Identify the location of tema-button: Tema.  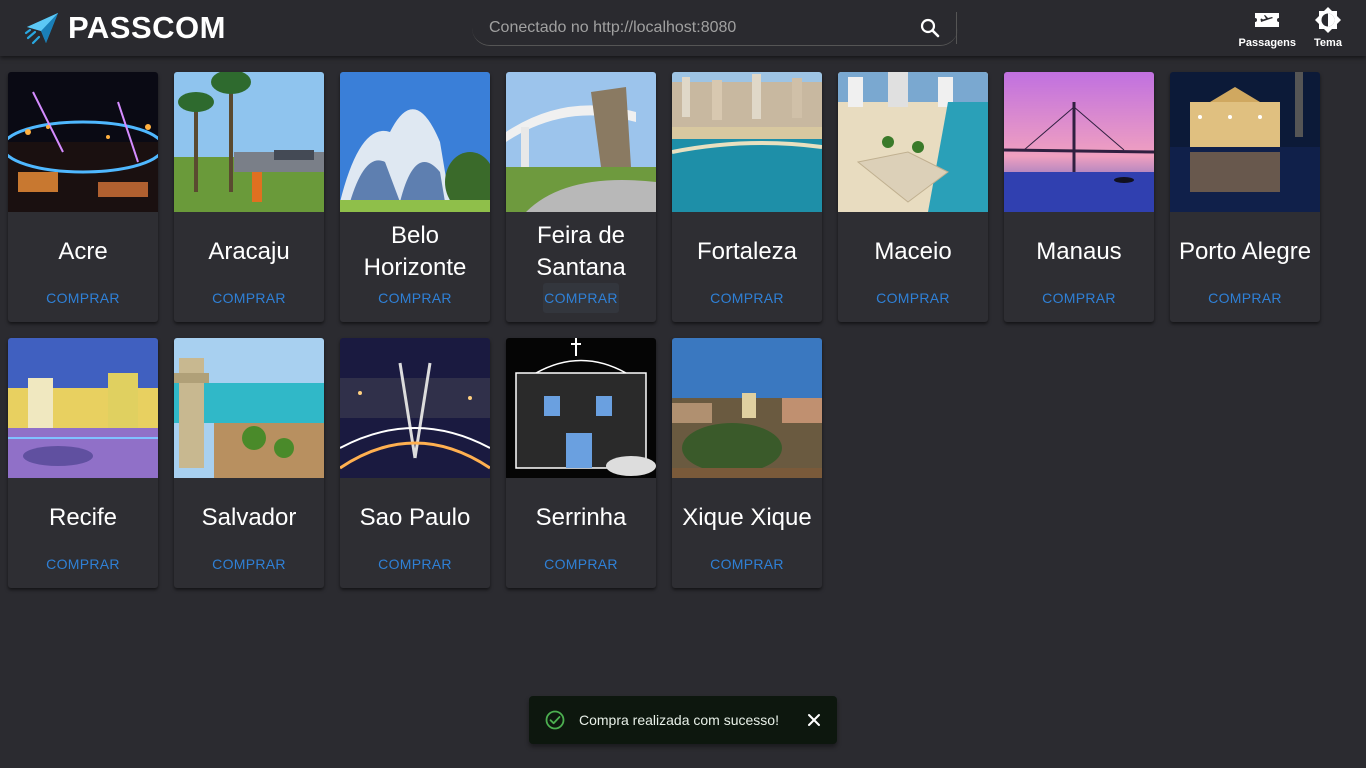
(1328, 27).